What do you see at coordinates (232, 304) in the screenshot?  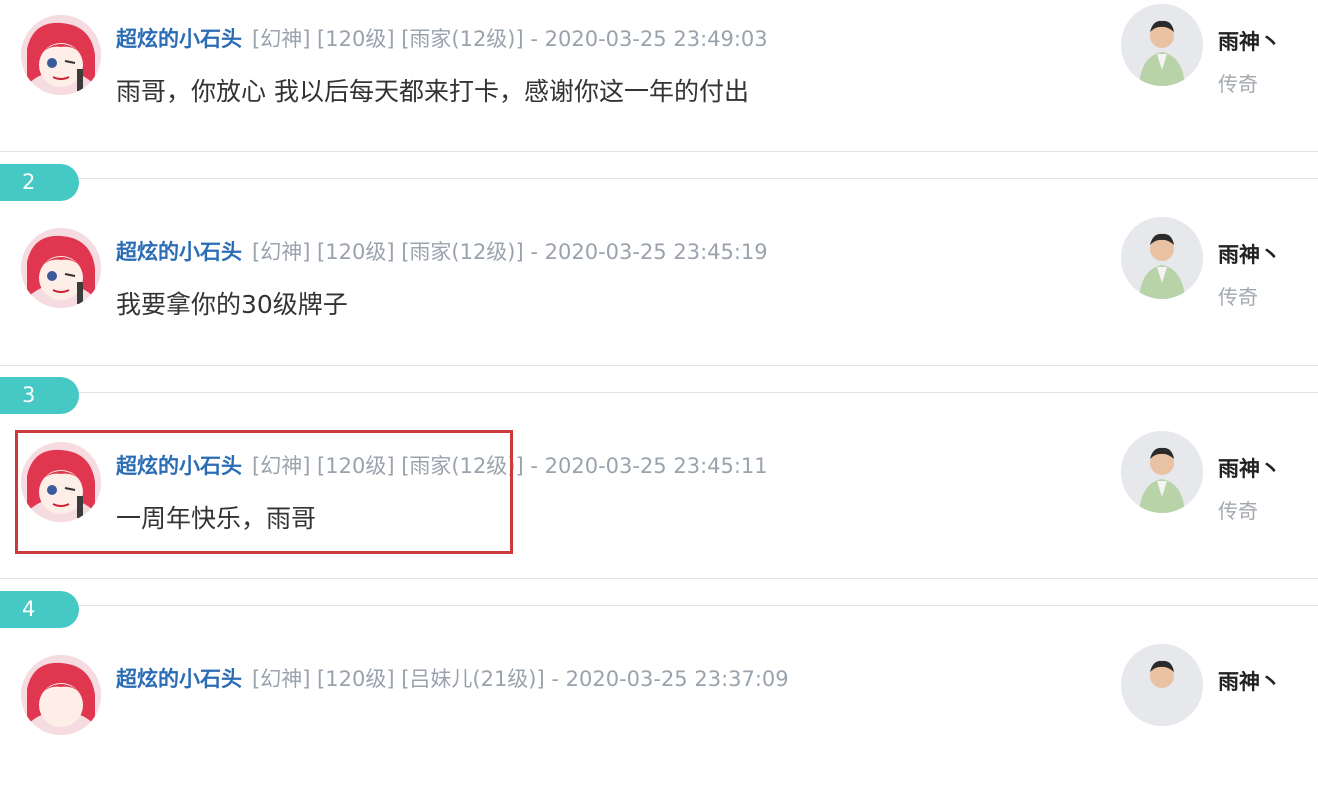 I see `post-content: 我要拿你的30级牌子` at bounding box center [232, 304].